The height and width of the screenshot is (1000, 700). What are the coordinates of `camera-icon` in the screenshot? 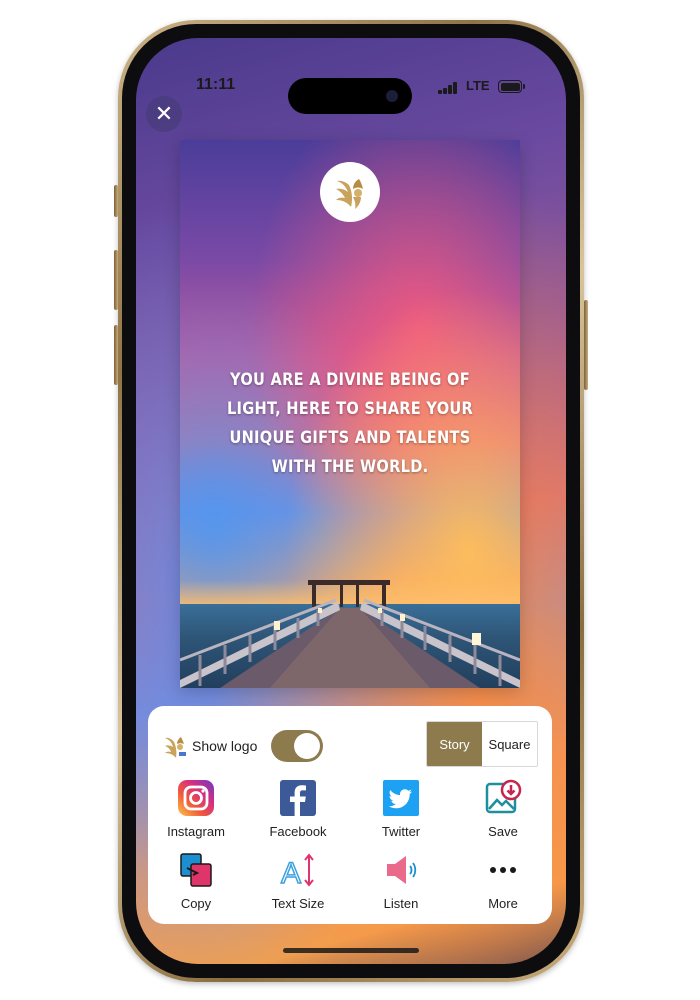 It's located at (392, 96).